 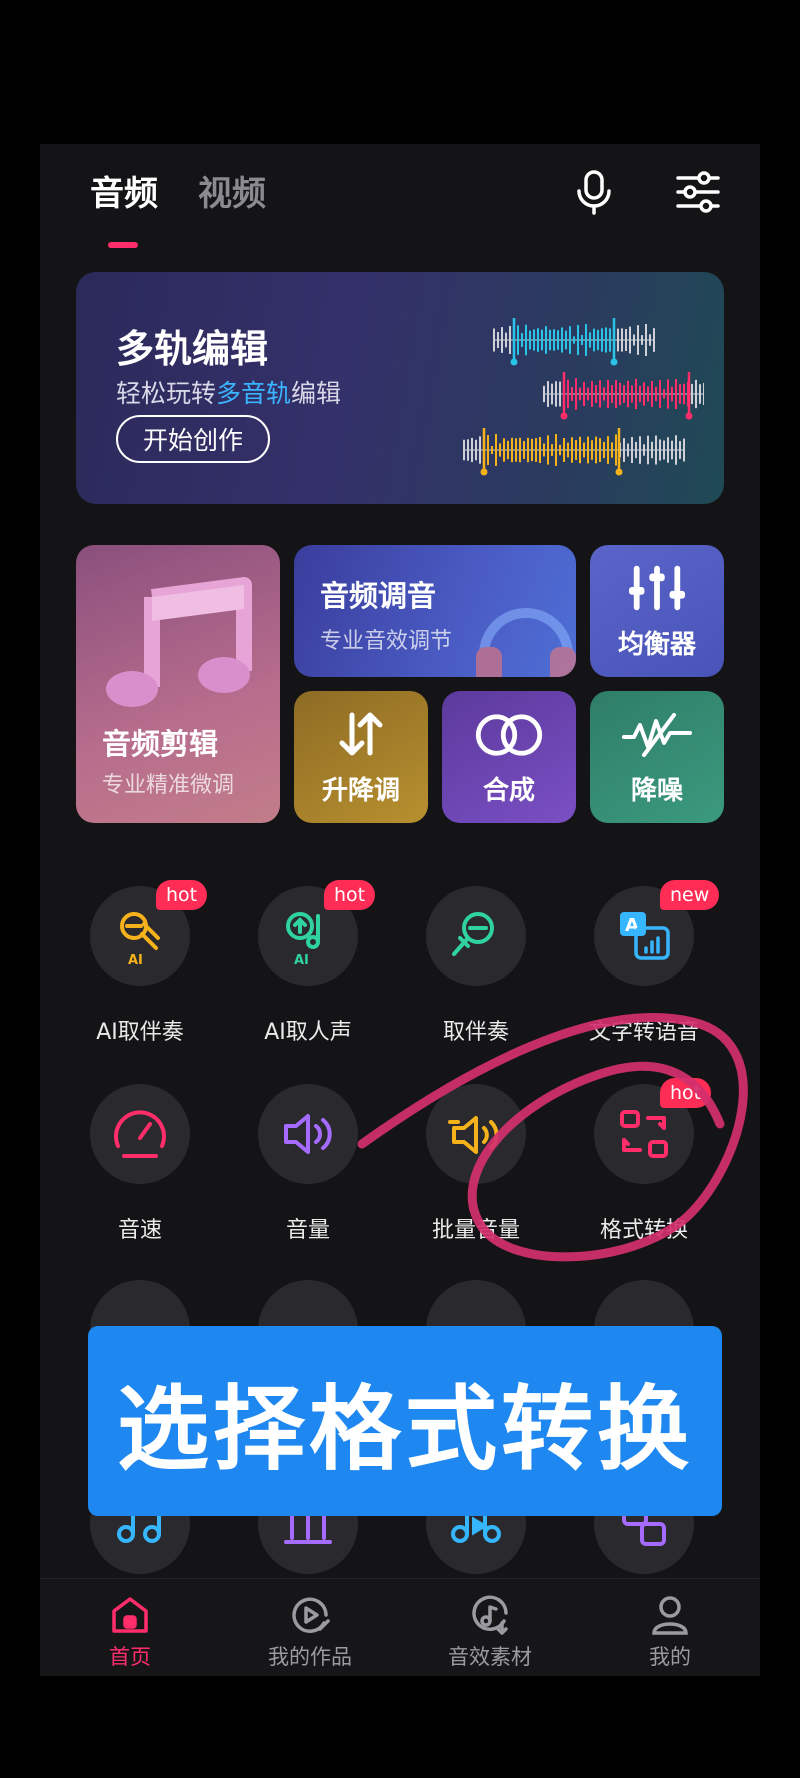 I want to click on text-to-speech-icon: A, so click(x=645, y=936).